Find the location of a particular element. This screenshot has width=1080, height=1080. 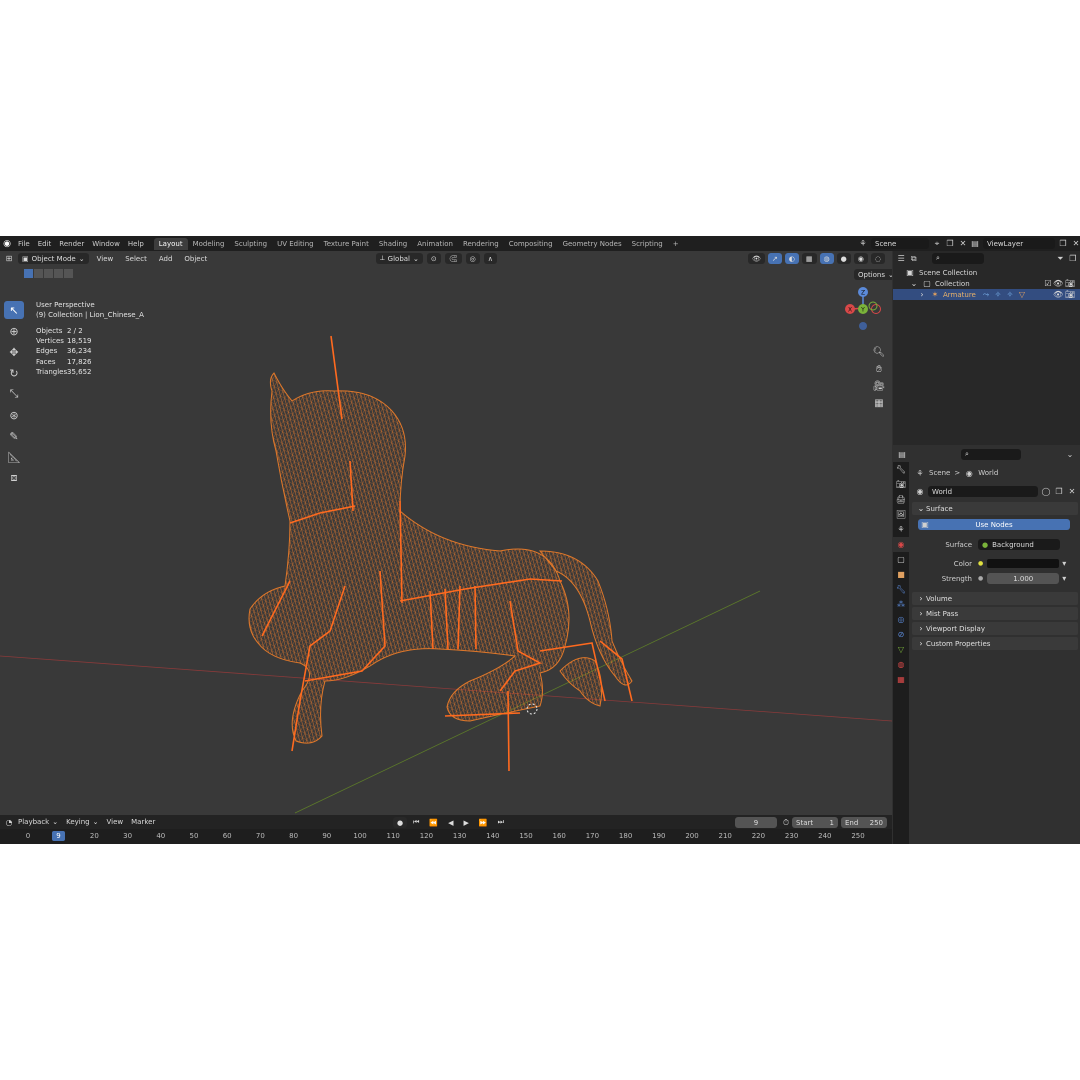

xray-icon: ▦ is located at coordinates (809, 258).